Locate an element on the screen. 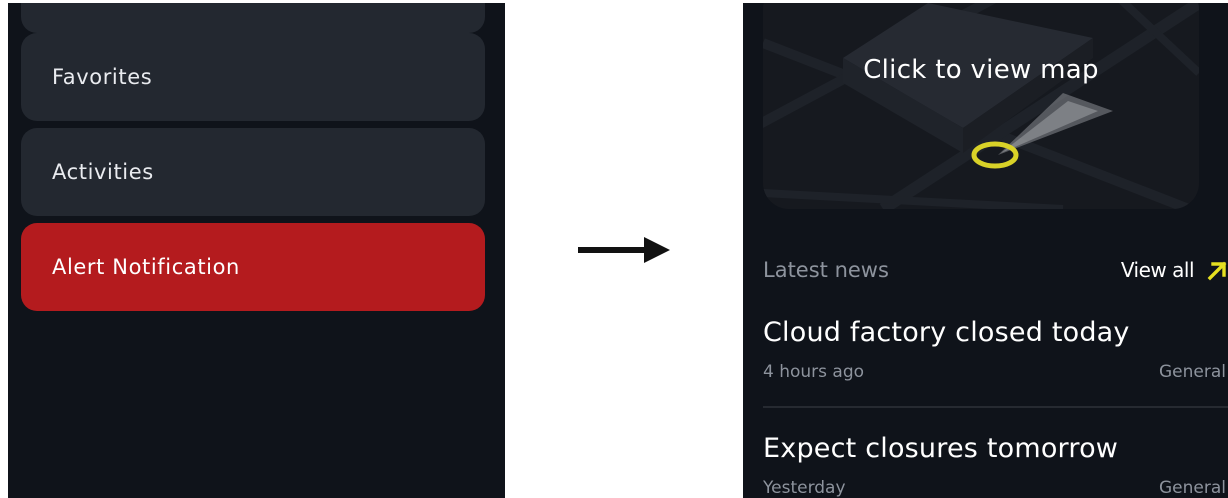  news-time: Yesterday is located at coordinates (804, 488).